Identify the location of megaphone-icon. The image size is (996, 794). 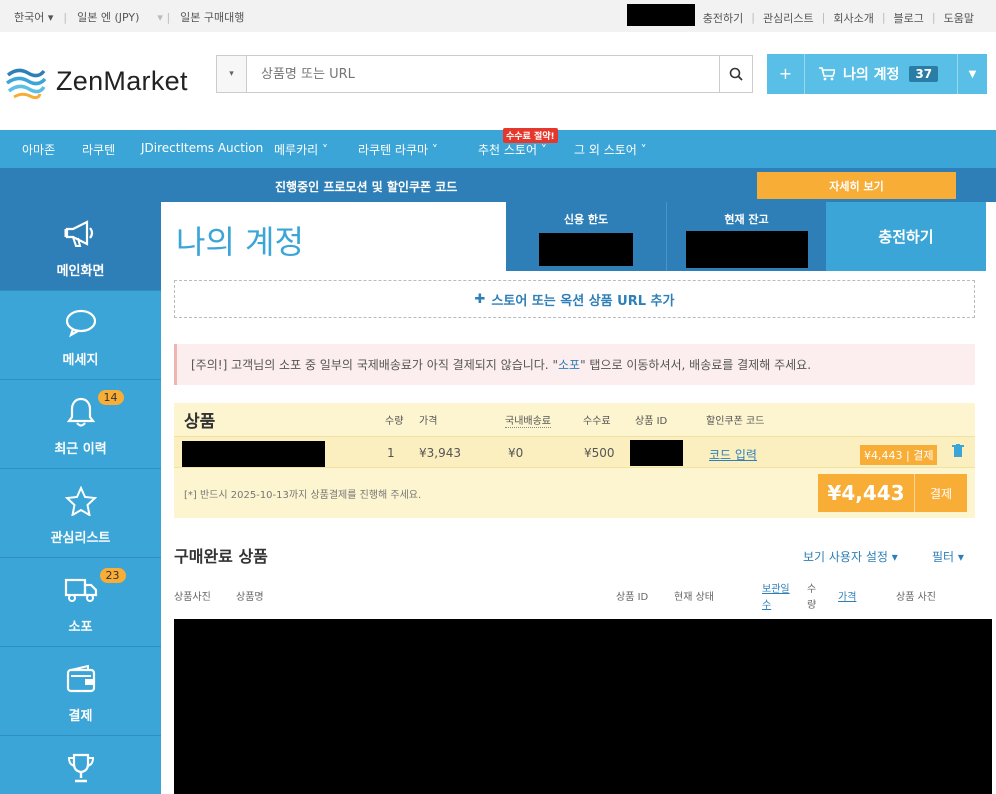
(78, 233).